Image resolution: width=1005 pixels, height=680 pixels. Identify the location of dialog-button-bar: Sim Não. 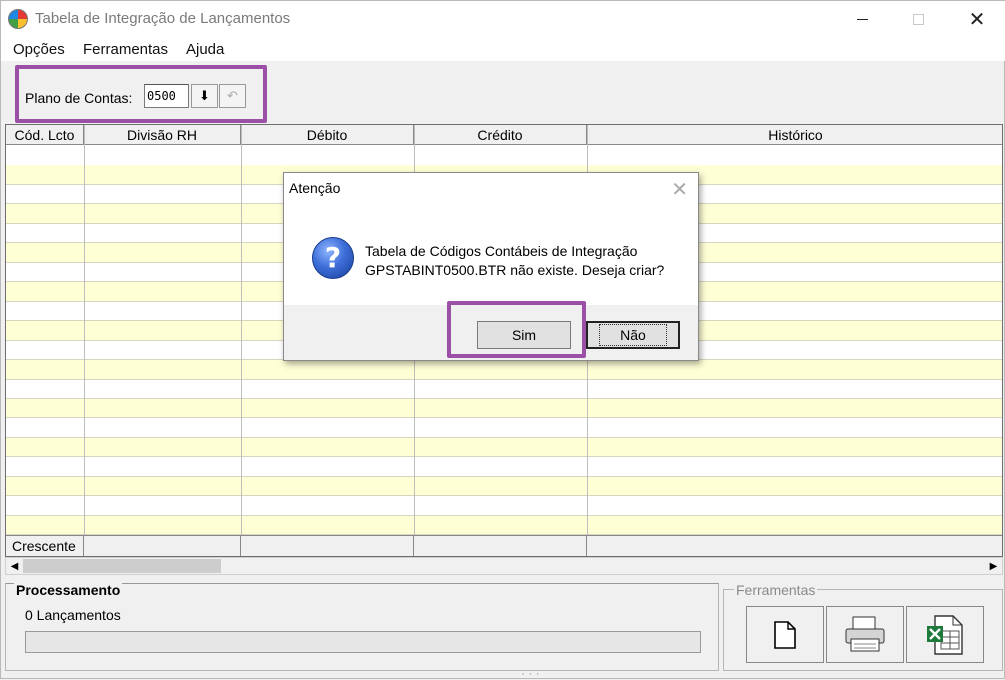
(491, 332).